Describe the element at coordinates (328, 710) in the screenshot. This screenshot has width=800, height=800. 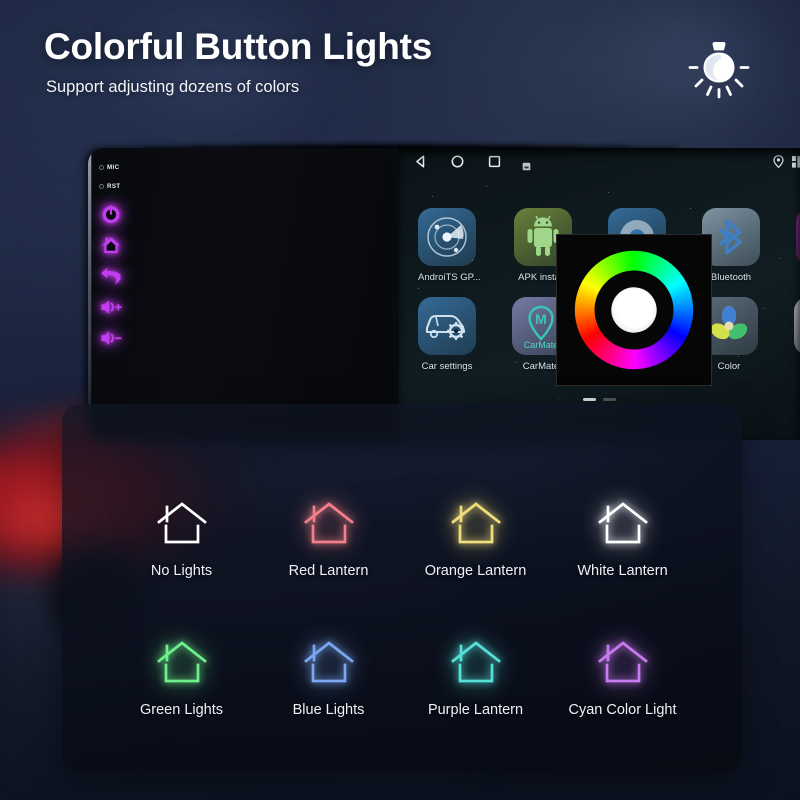
I see `lantern-blue-label: Blue Lights` at that location.